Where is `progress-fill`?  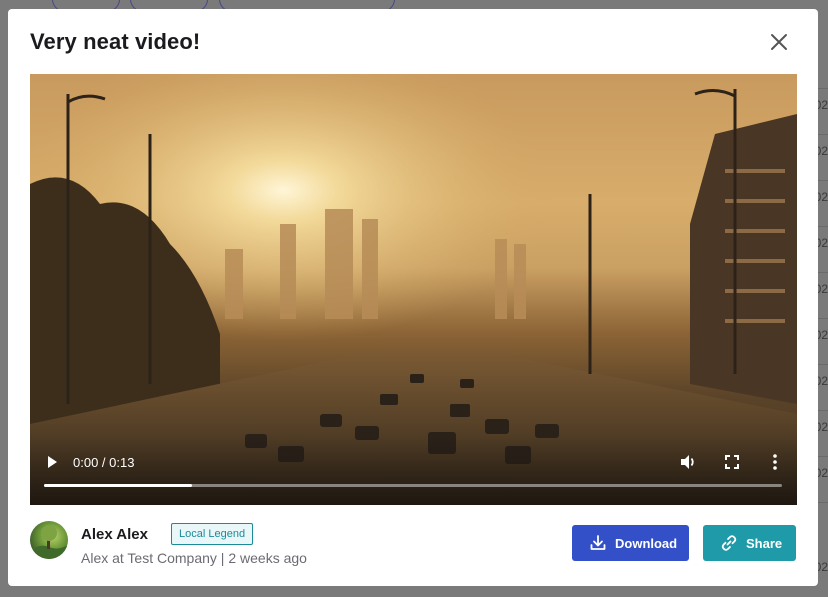
progress-fill is located at coordinates (118, 485).